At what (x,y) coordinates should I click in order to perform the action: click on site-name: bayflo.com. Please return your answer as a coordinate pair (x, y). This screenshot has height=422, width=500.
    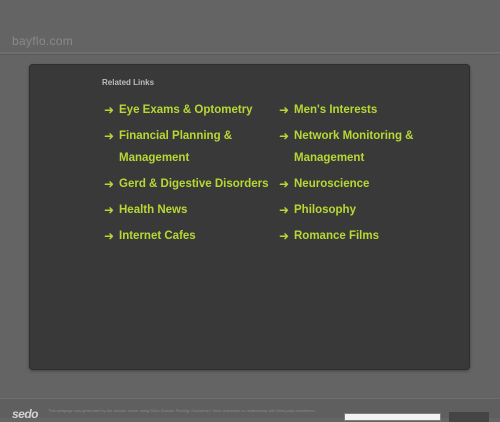
    Looking at the image, I should click on (43, 41).